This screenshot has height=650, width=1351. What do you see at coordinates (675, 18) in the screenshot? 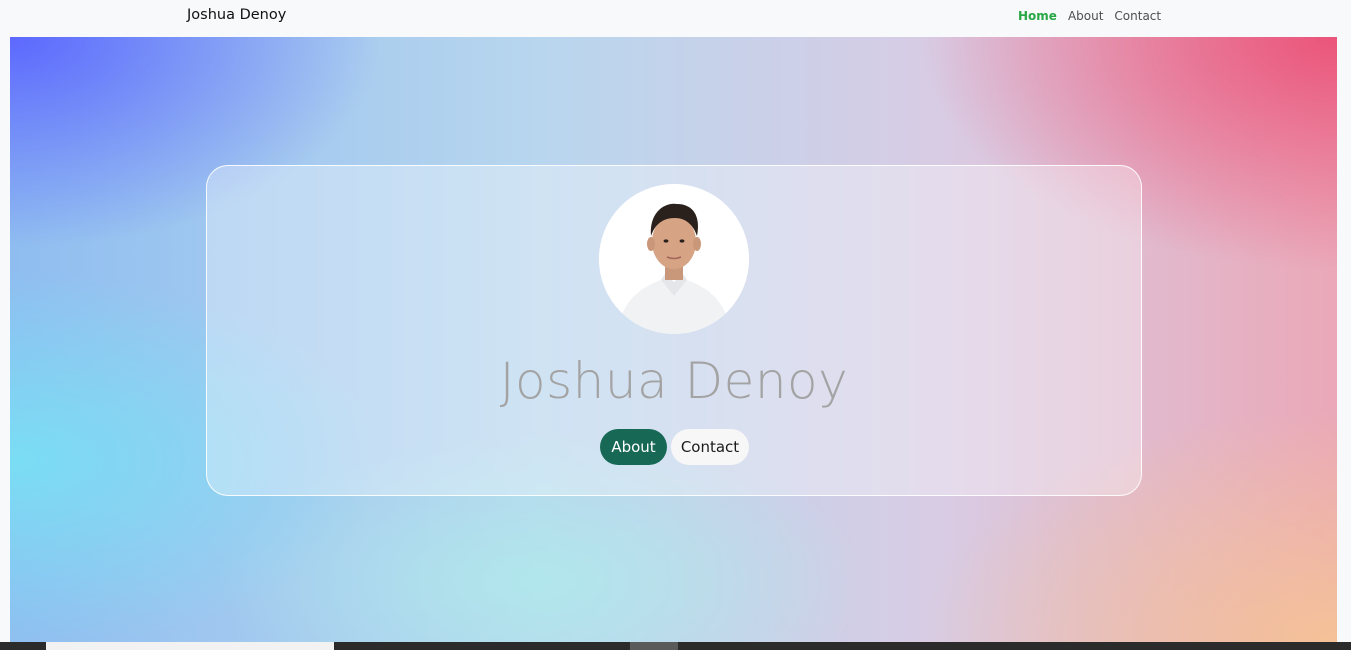
I see `top-navbar: Joshua Denoy Home About Contact` at bounding box center [675, 18].